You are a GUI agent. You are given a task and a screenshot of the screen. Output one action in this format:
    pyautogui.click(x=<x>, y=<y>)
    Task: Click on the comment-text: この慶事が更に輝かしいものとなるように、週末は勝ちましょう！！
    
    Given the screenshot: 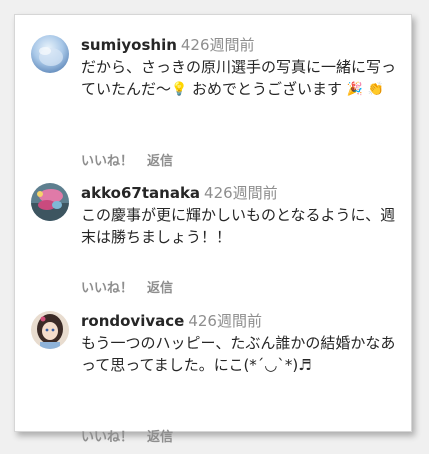 What is the action you would take?
    pyautogui.click(x=238, y=226)
    